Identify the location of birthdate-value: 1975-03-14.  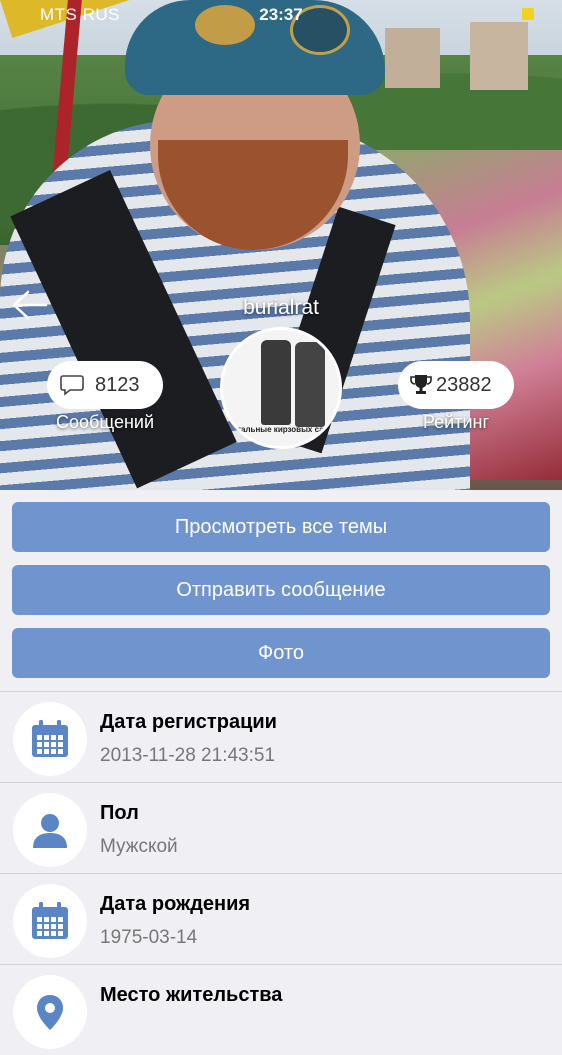
(149, 937).